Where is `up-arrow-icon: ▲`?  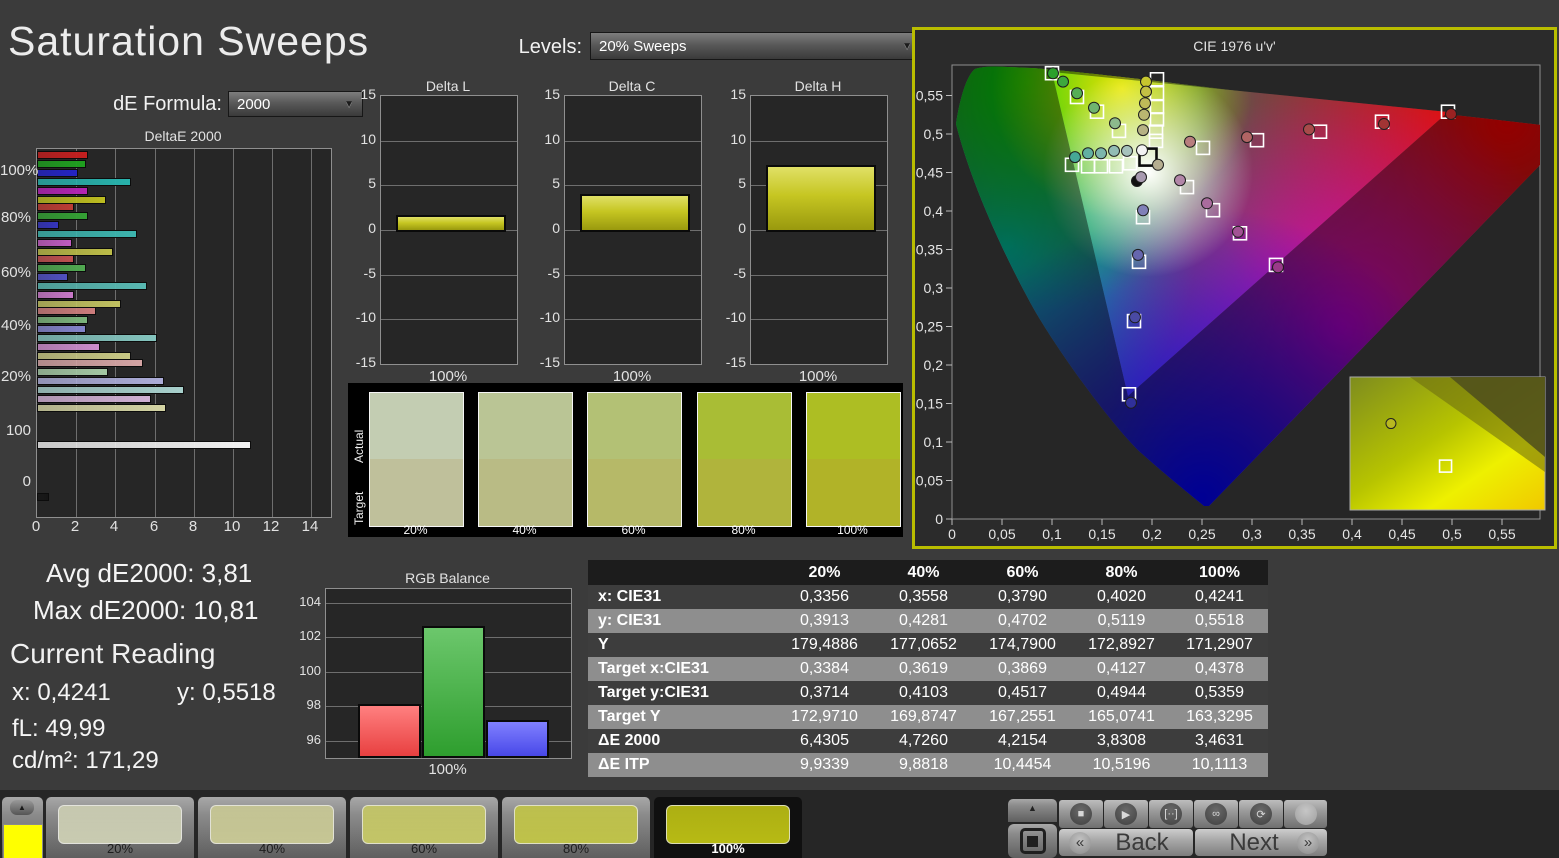 up-arrow-icon: ▲ is located at coordinates (1032, 808).